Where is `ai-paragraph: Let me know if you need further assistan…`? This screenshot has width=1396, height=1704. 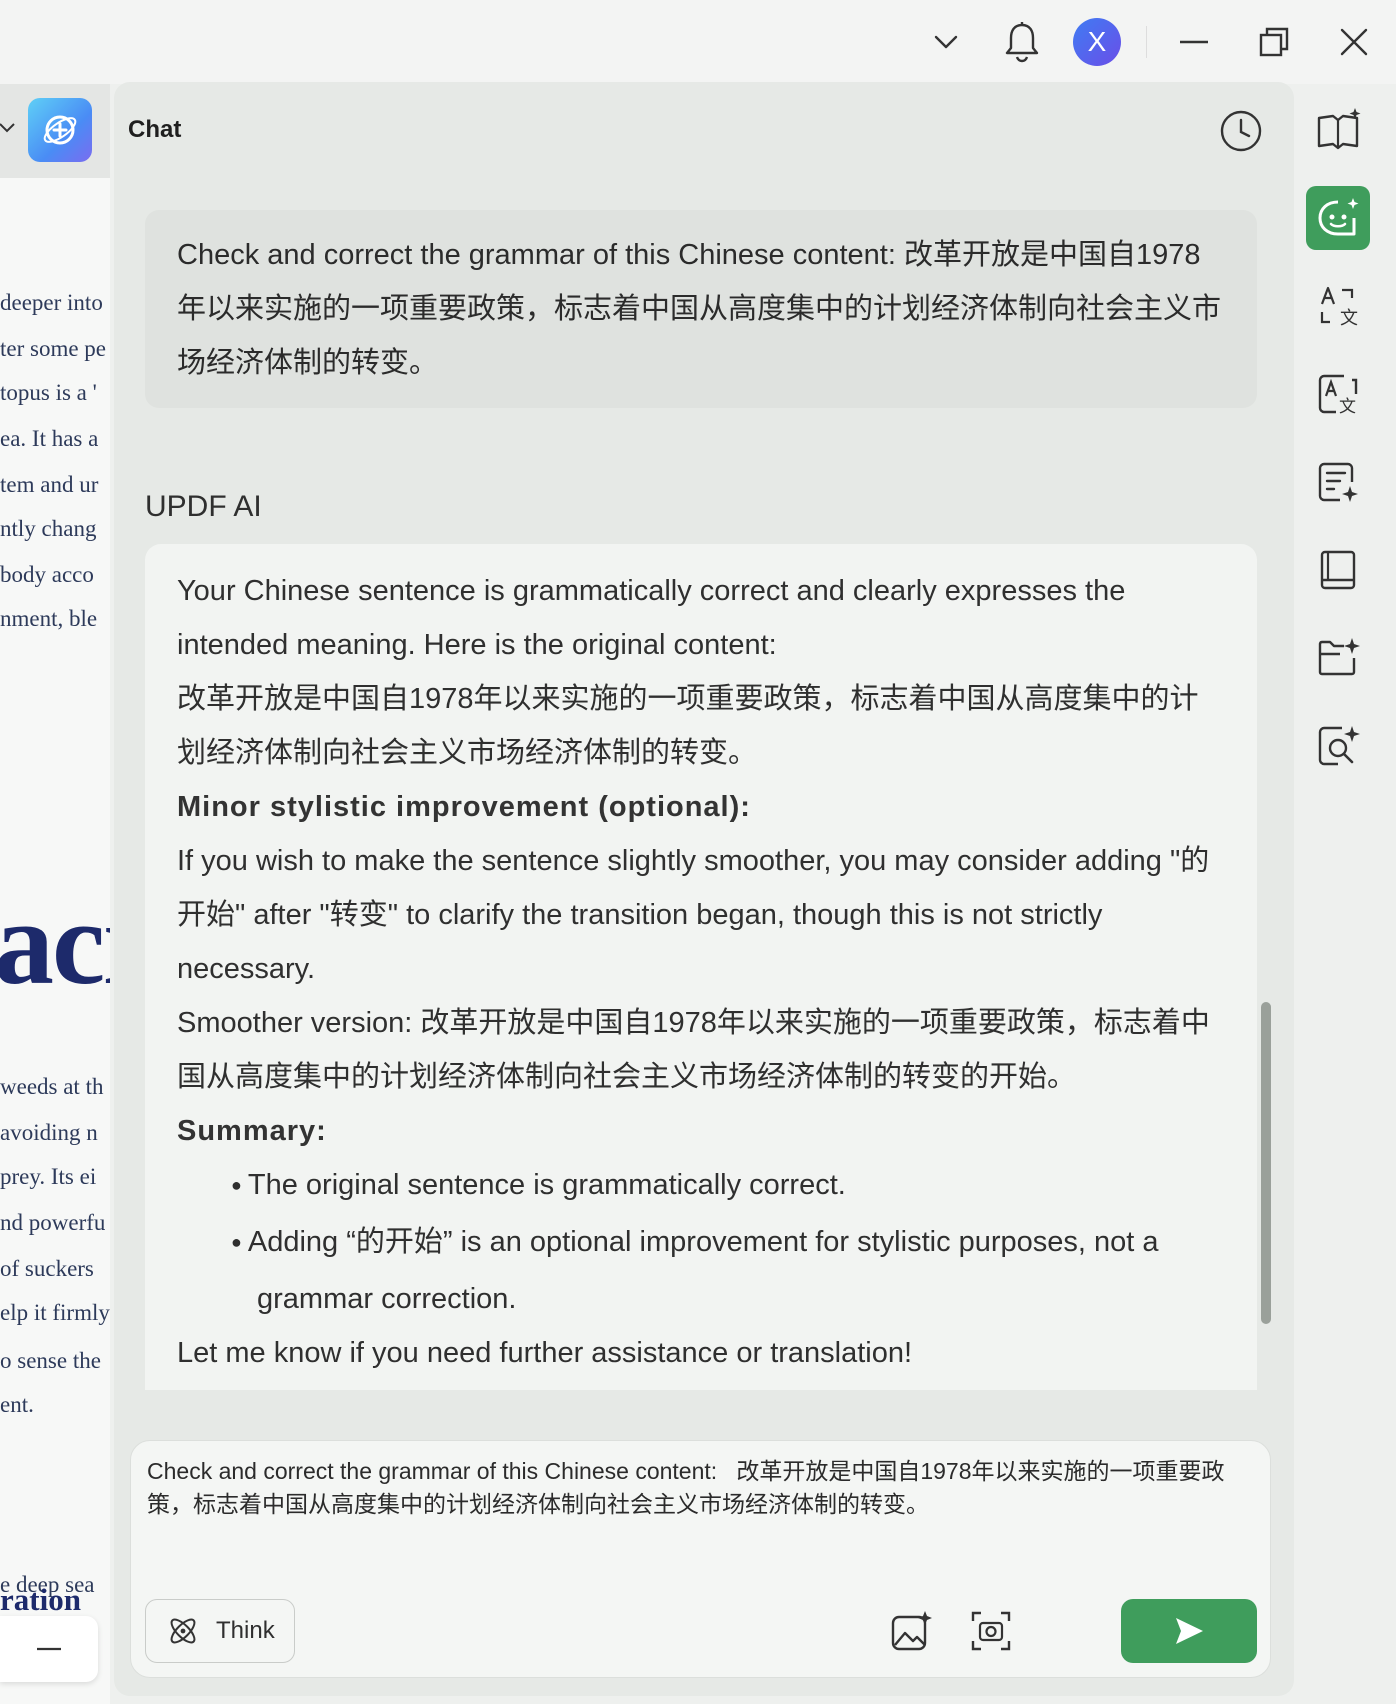
ai-paragraph: Let me know if you need further assistan… is located at coordinates (545, 1353).